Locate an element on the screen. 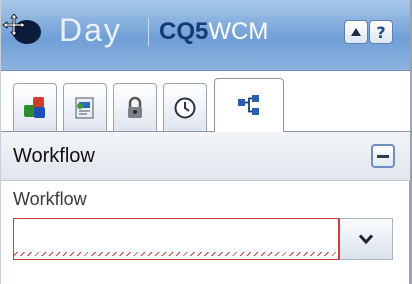 This screenshot has height=284, width=412. workflow-icon is located at coordinates (248, 104).